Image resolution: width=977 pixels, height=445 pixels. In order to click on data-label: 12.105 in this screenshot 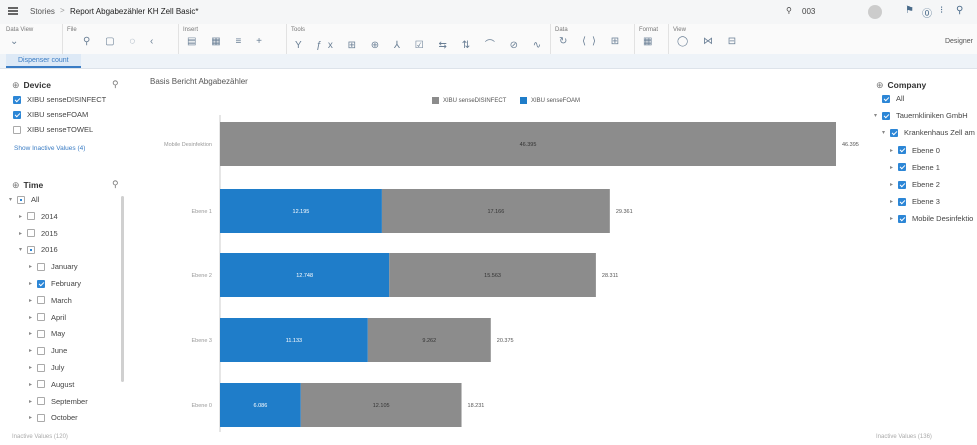, I will do `click(381, 406)`.